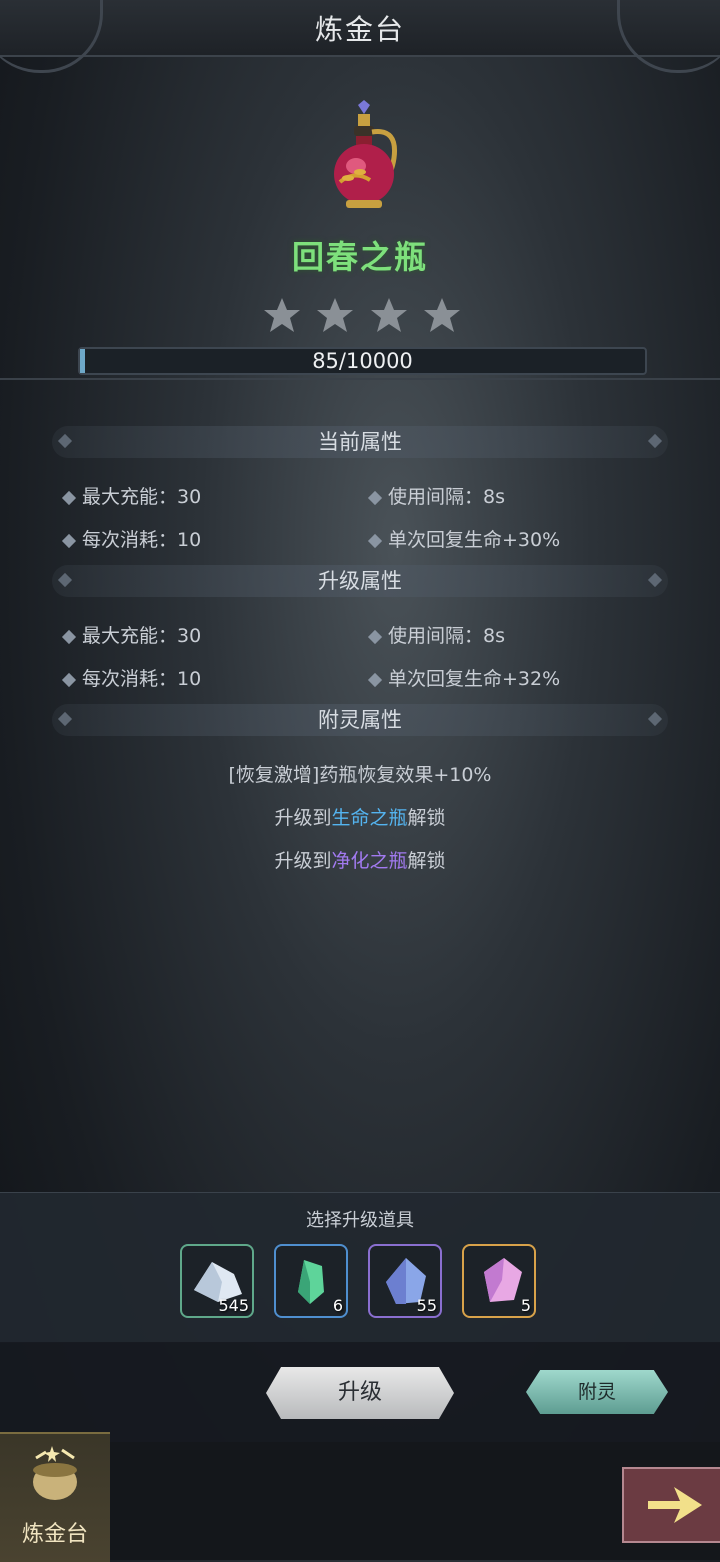  I want to click on upgrade-item-slot-green: 6, so click(311, 1281).